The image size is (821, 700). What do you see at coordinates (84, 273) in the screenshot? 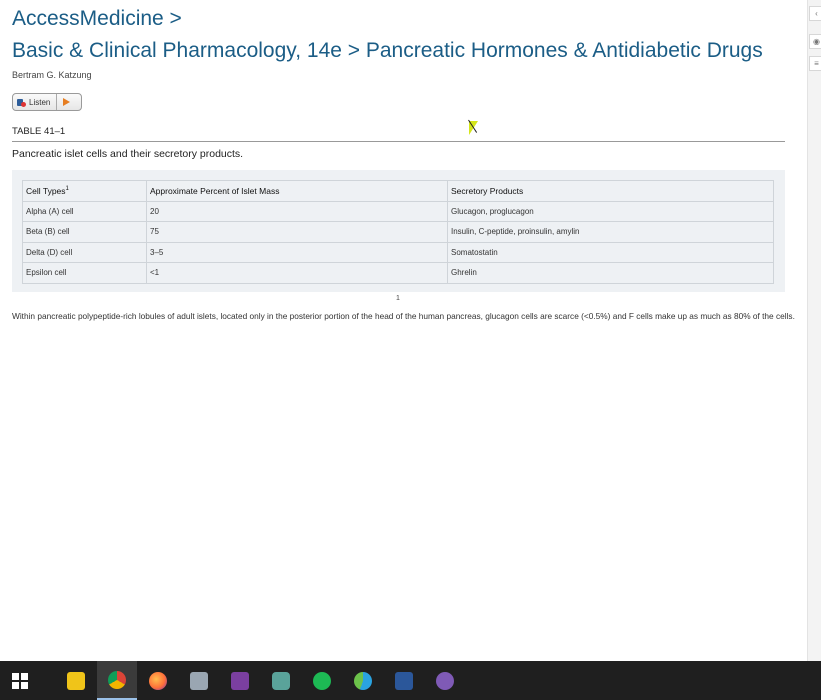
I see `cell-type: Epsilon cell` at bounding box center [84, 273].